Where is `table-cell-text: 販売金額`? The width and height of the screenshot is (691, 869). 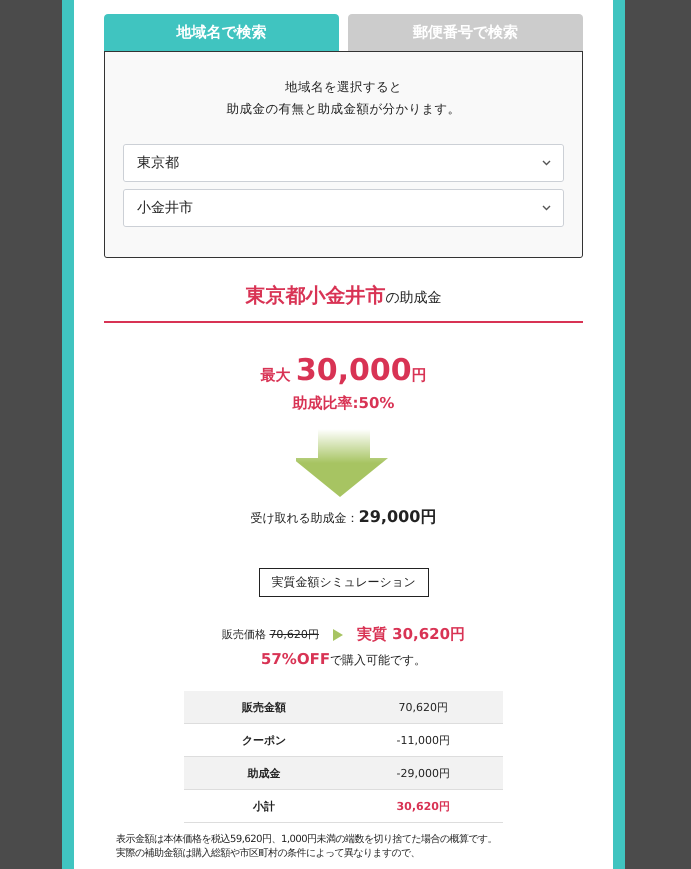 table-cell-text: 販売金額 is located at coordinates (263, 707).